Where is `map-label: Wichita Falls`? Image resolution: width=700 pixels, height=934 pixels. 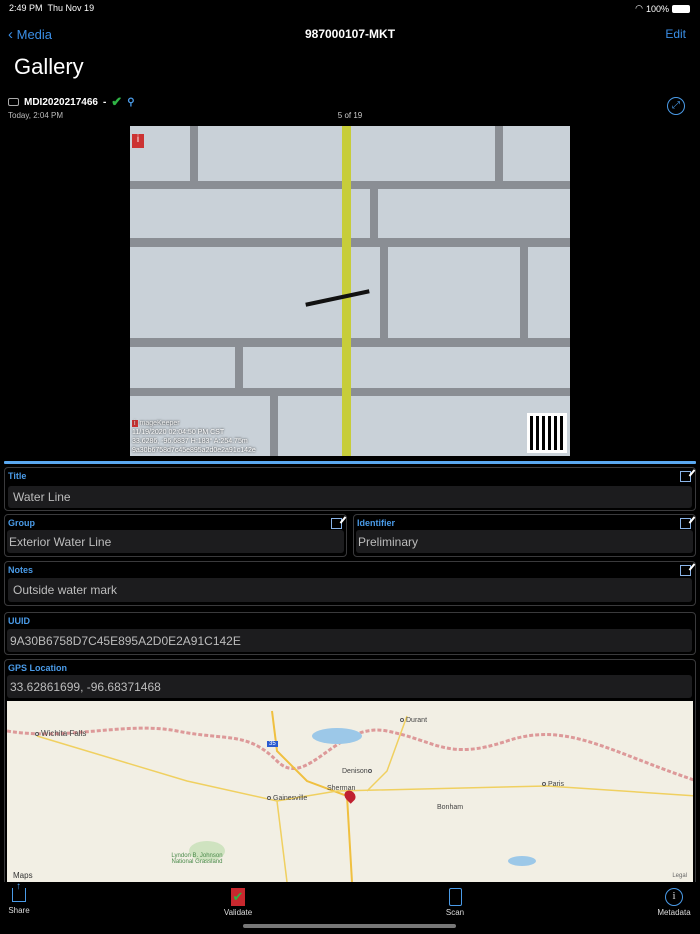 map-label: Wichita Falls is located at coordinates (60, 733).